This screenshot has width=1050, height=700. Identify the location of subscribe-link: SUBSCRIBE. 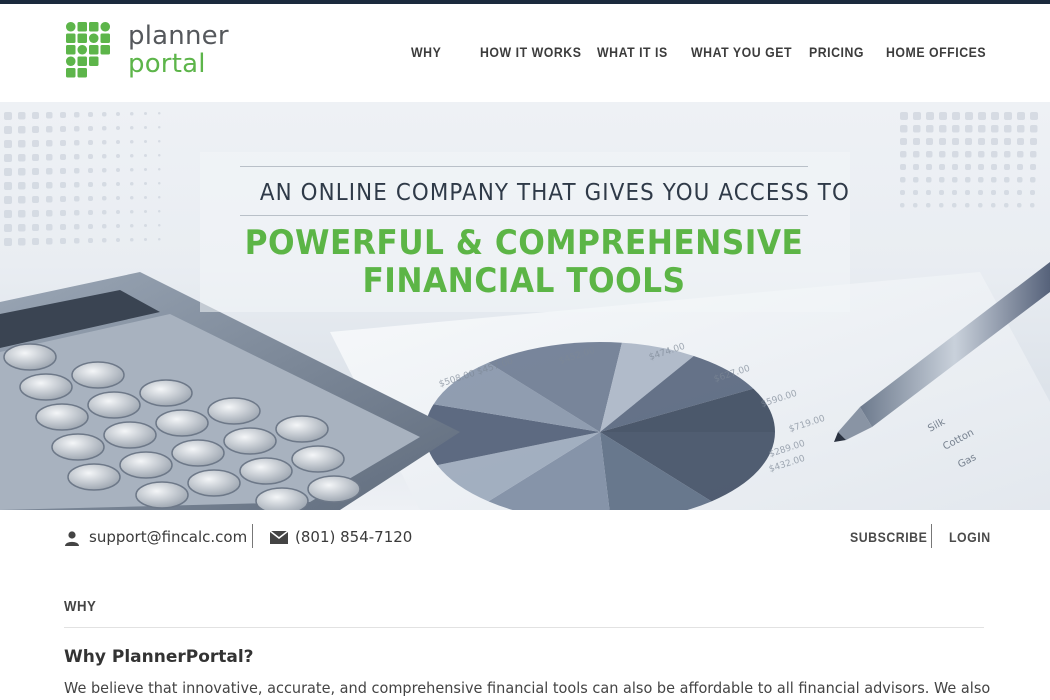
(888, 537).